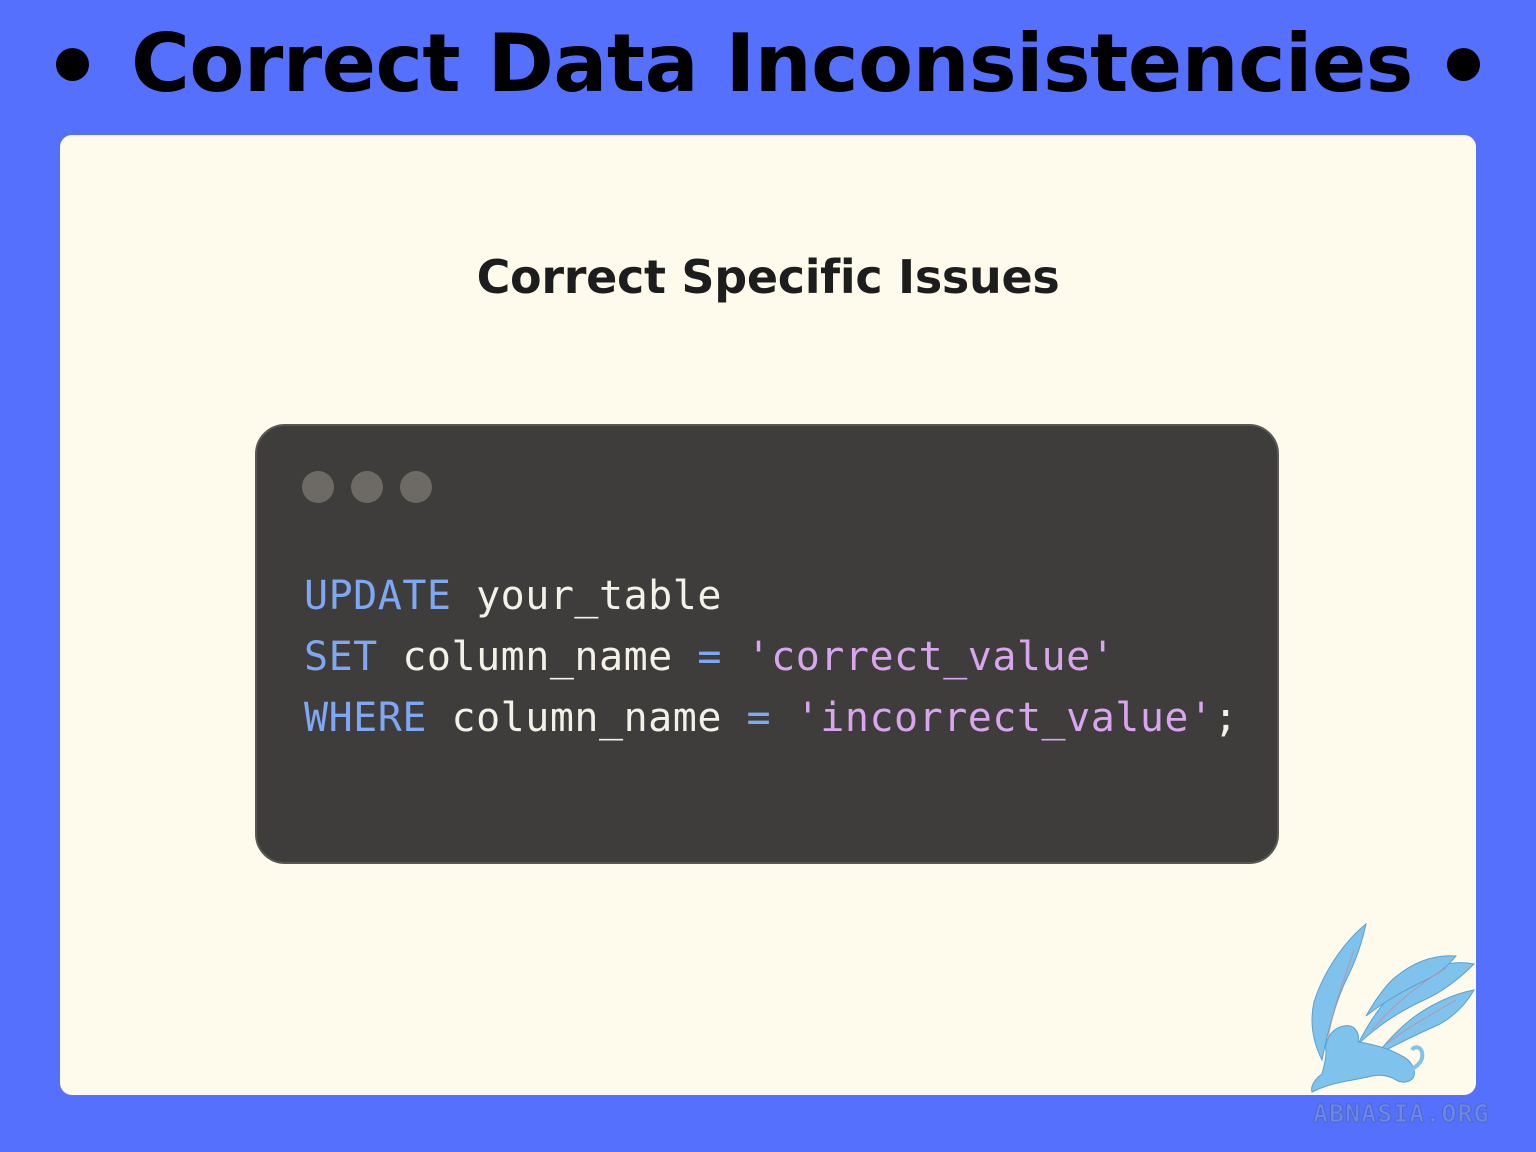  Describe the element at coordinates (599, 596) in the screenshot. I see `code-table-name: your_table` at that location.